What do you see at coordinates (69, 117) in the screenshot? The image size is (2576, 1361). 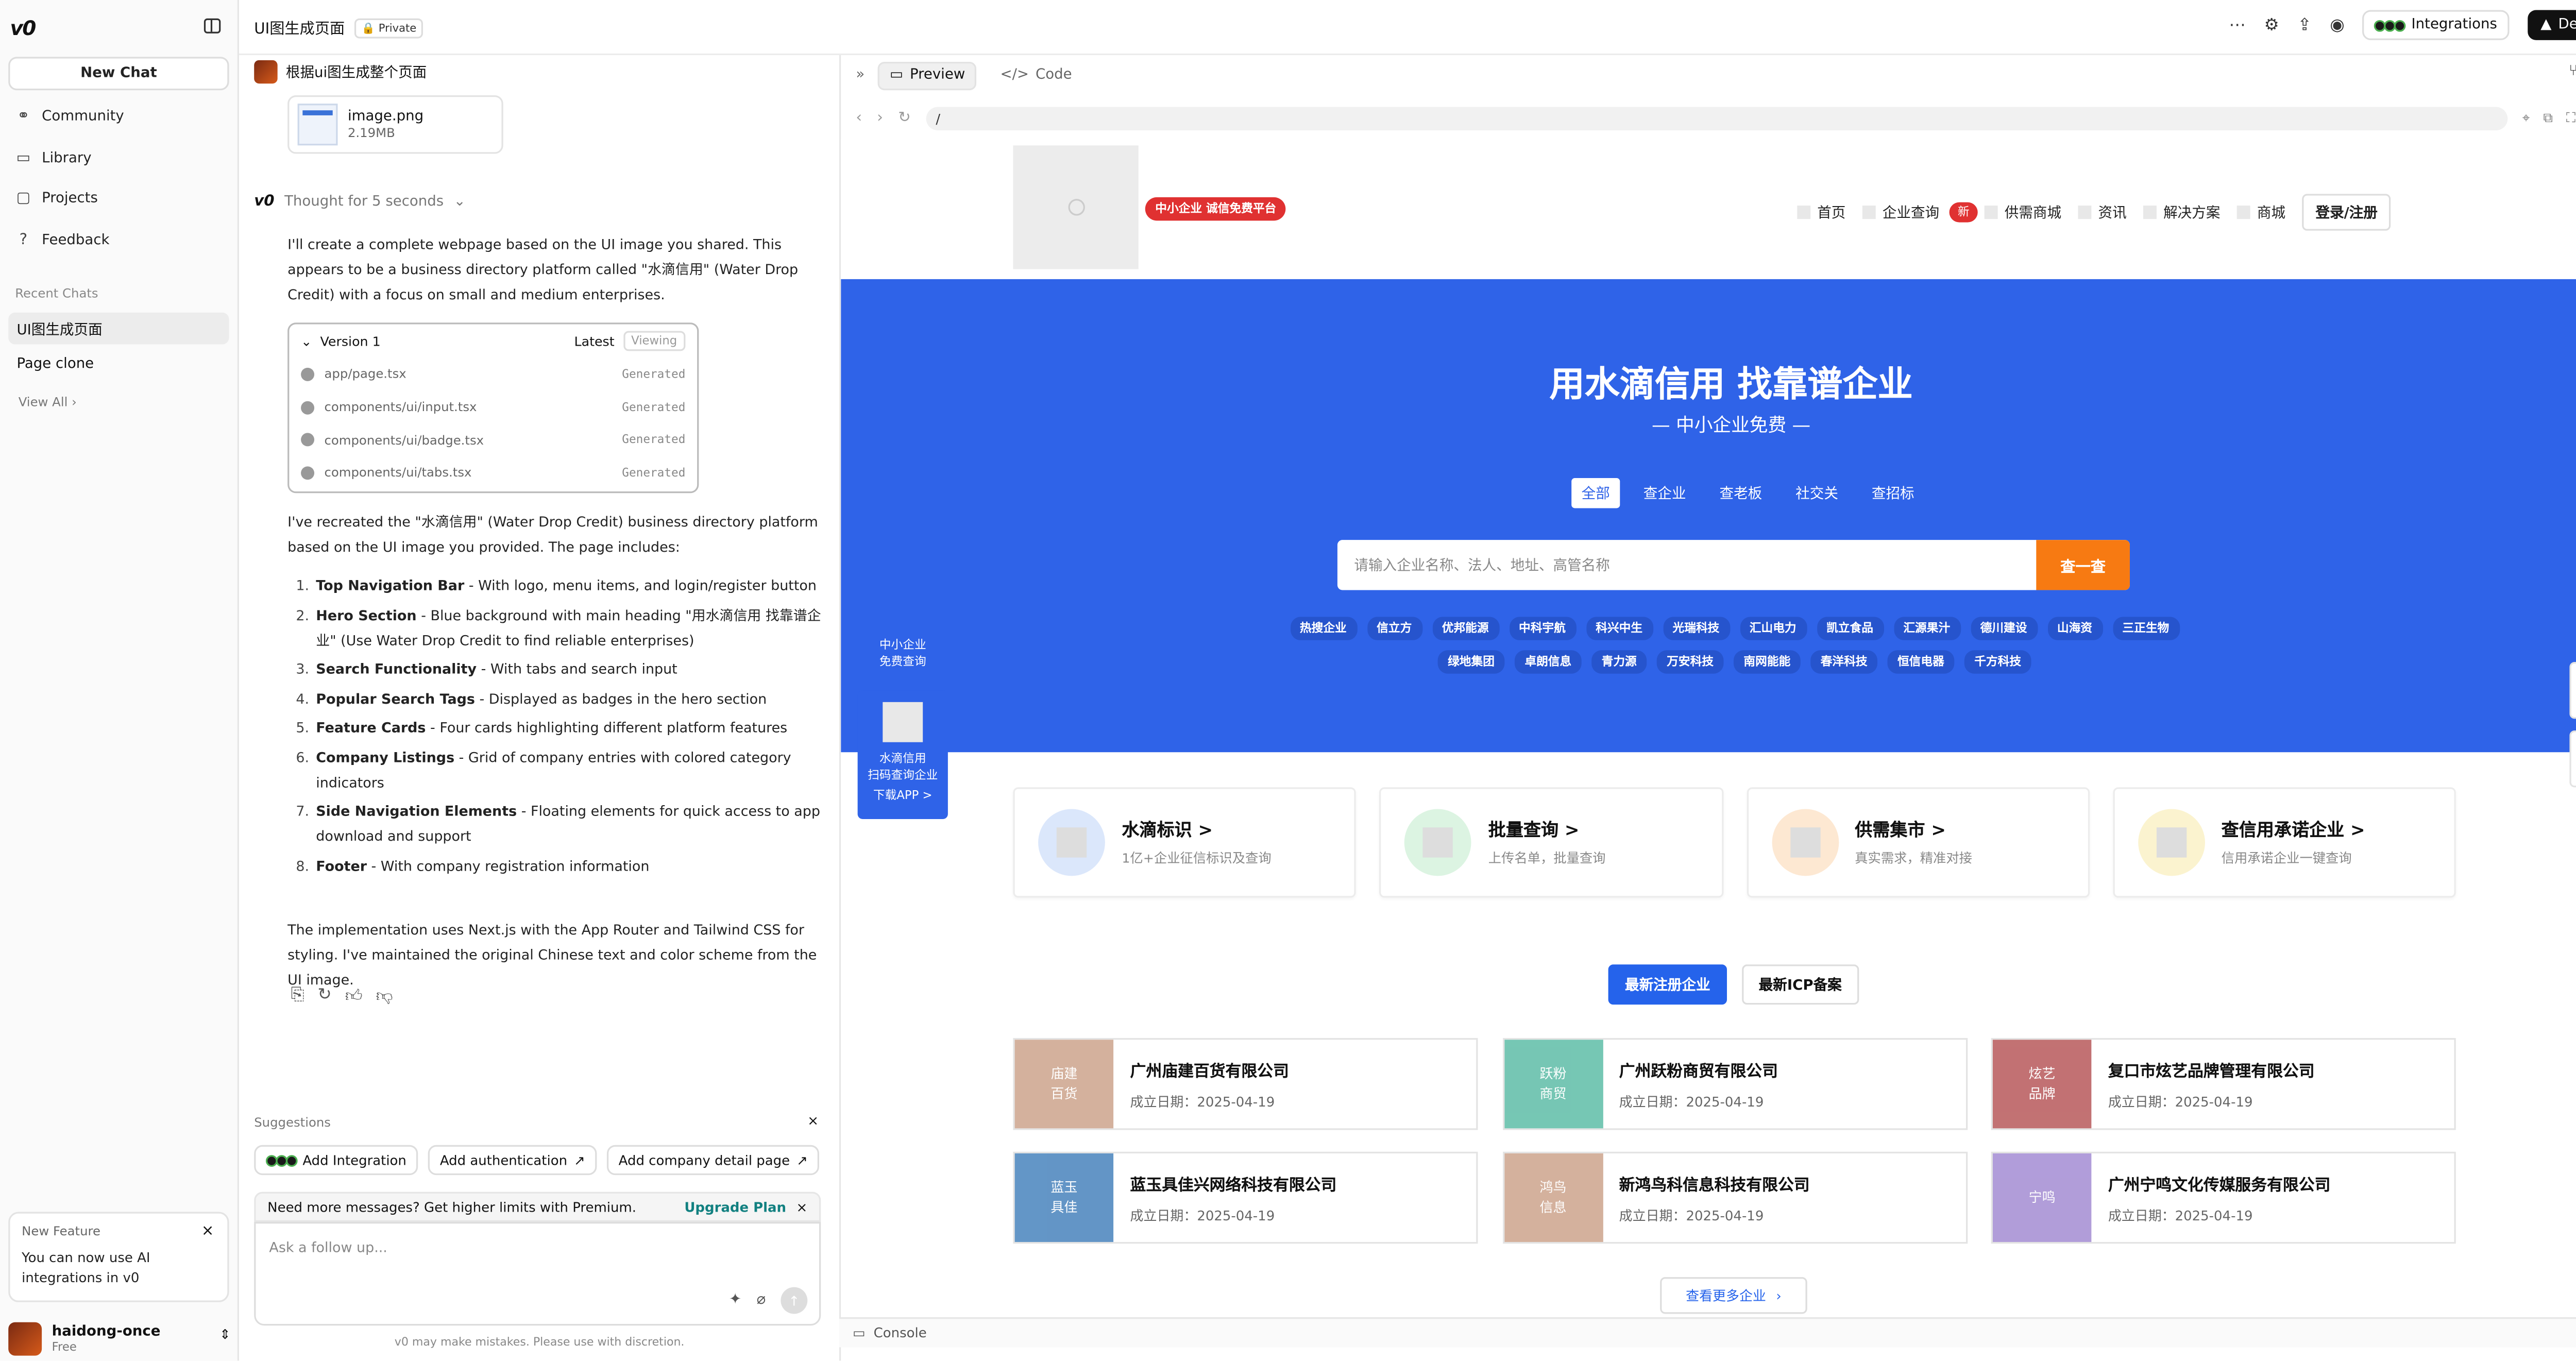 I see `sidebar-item-community: ⚭ Community` at bounding box center [69, 117].